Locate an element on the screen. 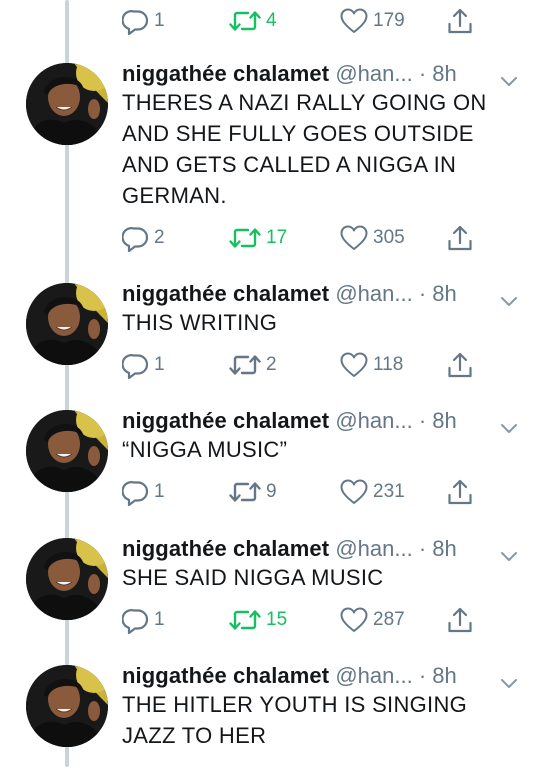 Image resolution: width=540 pixels, height=780 pixels. like-count: 305 is located at coordinates (389, 237).